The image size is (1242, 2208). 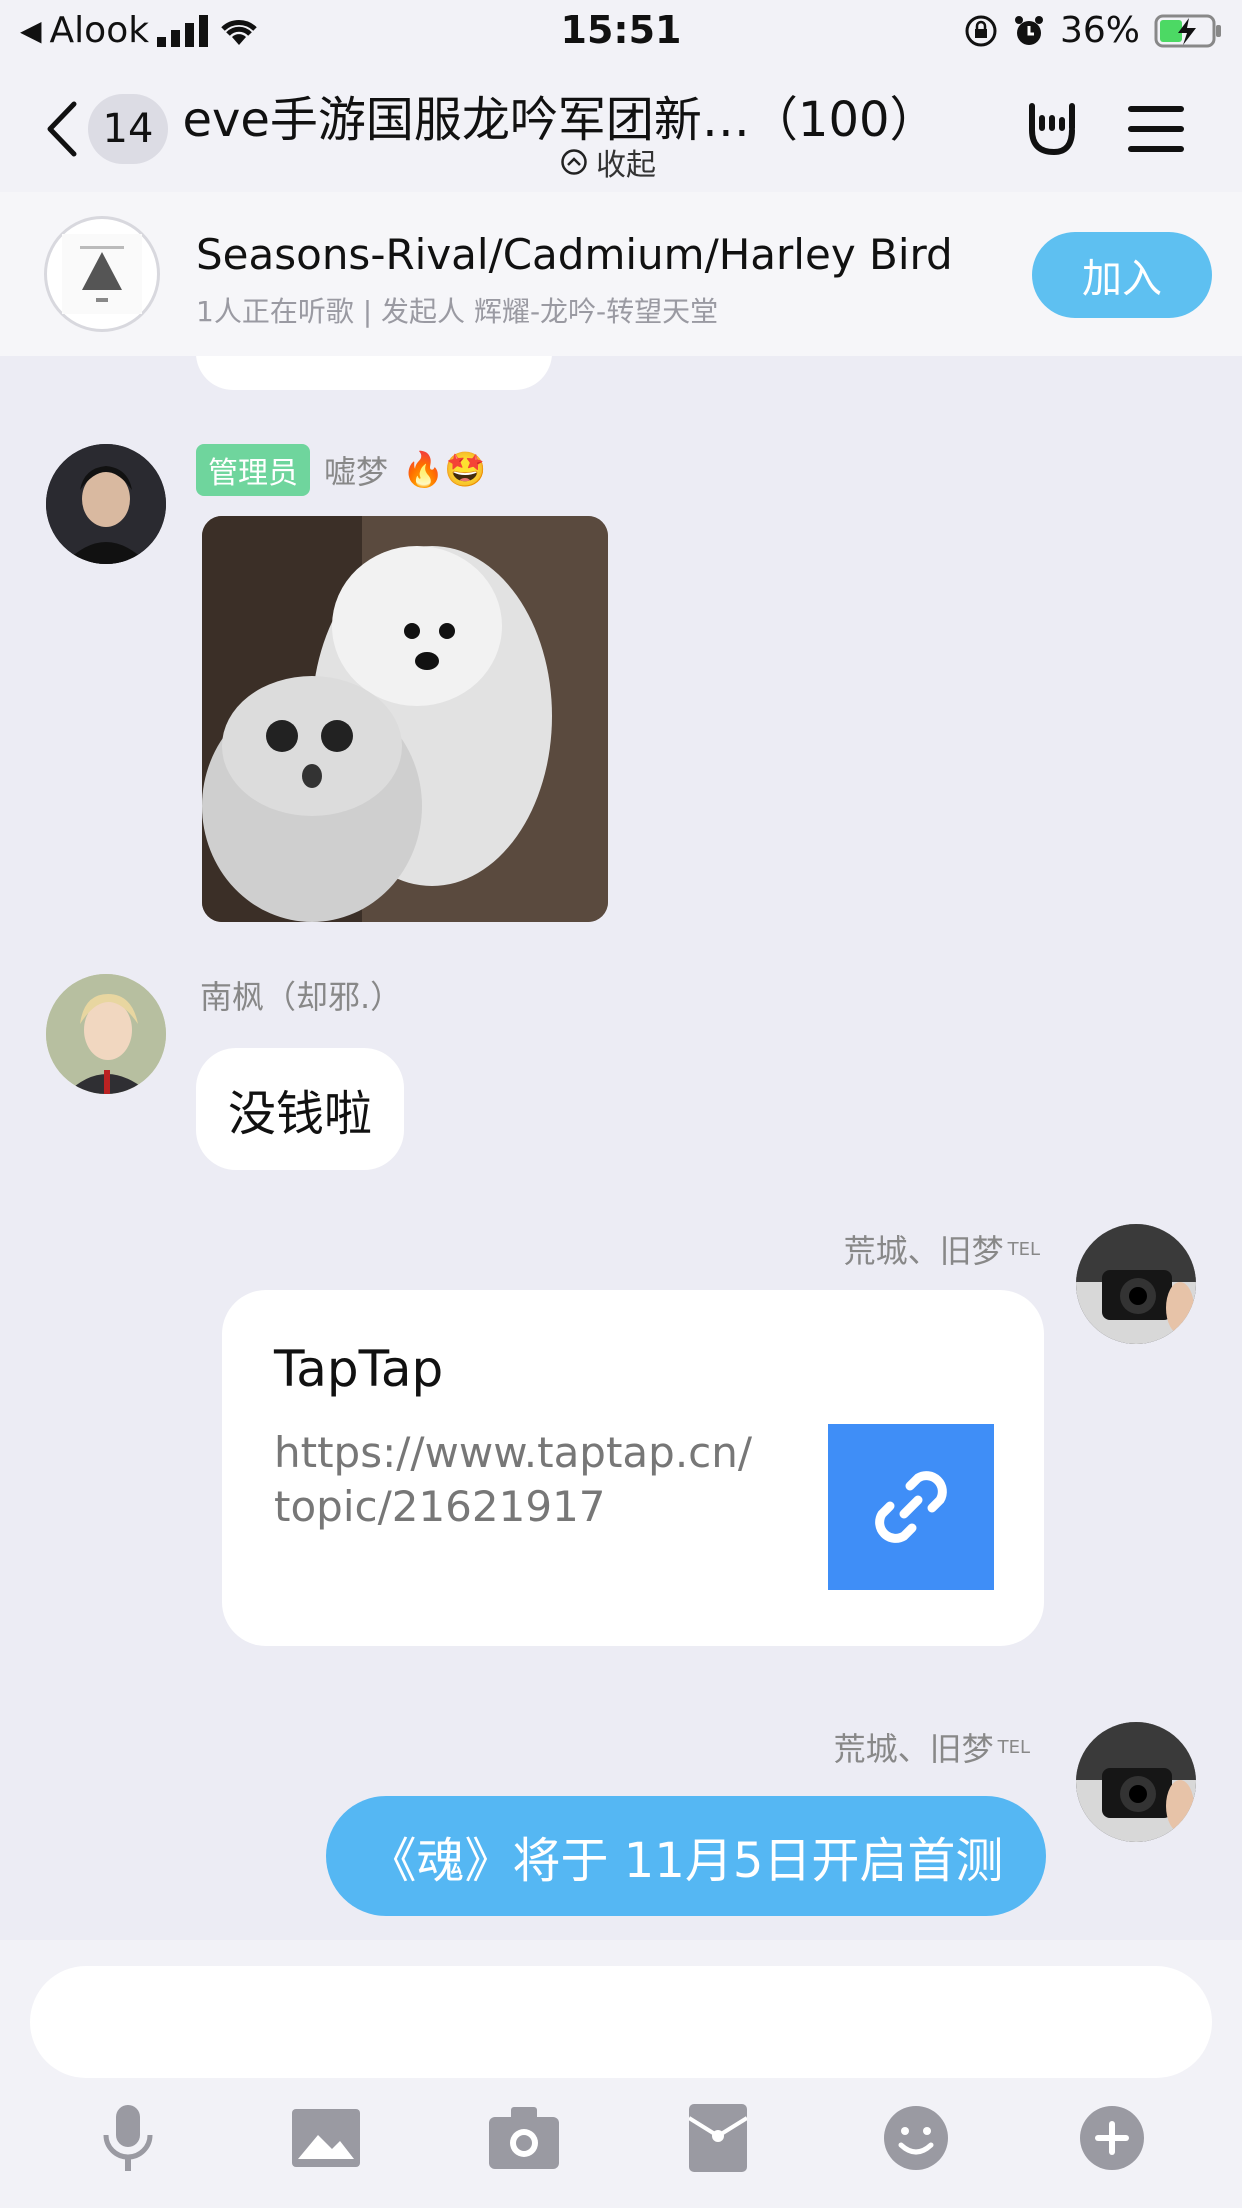 I want to click on battery-percent: 36%, so click(x=1099, y=30).